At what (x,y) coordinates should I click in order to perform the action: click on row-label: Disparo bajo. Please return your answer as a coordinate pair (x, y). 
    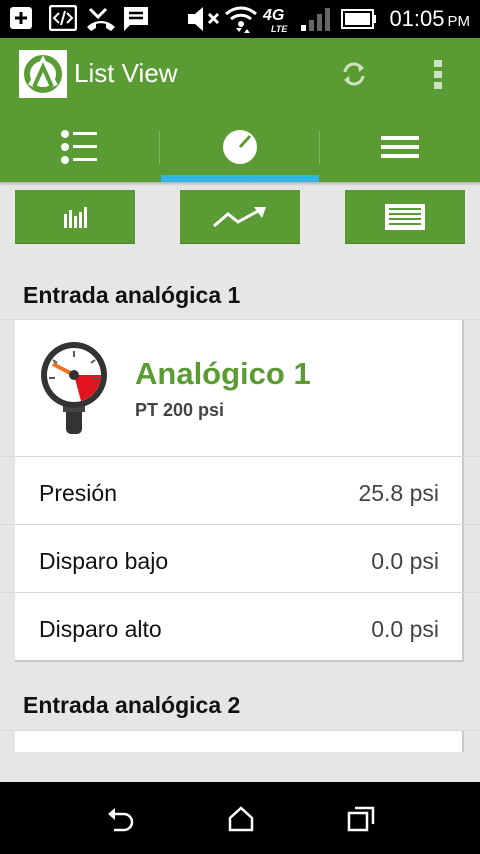
    Looking at the image, I should click on (104, 561).